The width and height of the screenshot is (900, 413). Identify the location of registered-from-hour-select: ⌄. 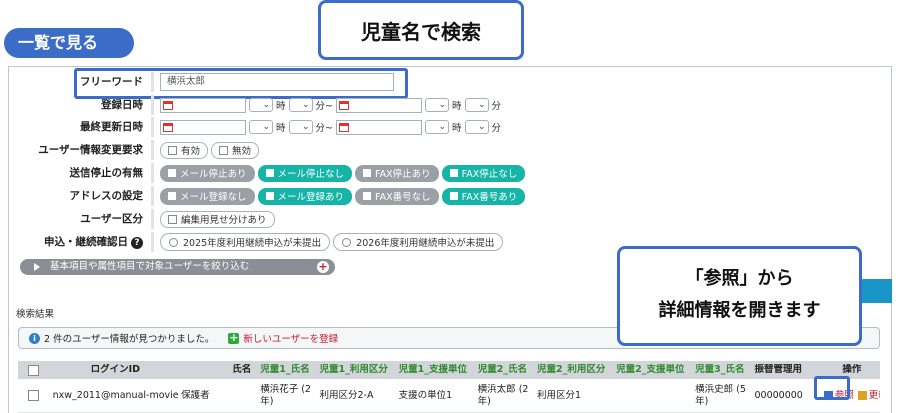
(261, 105).